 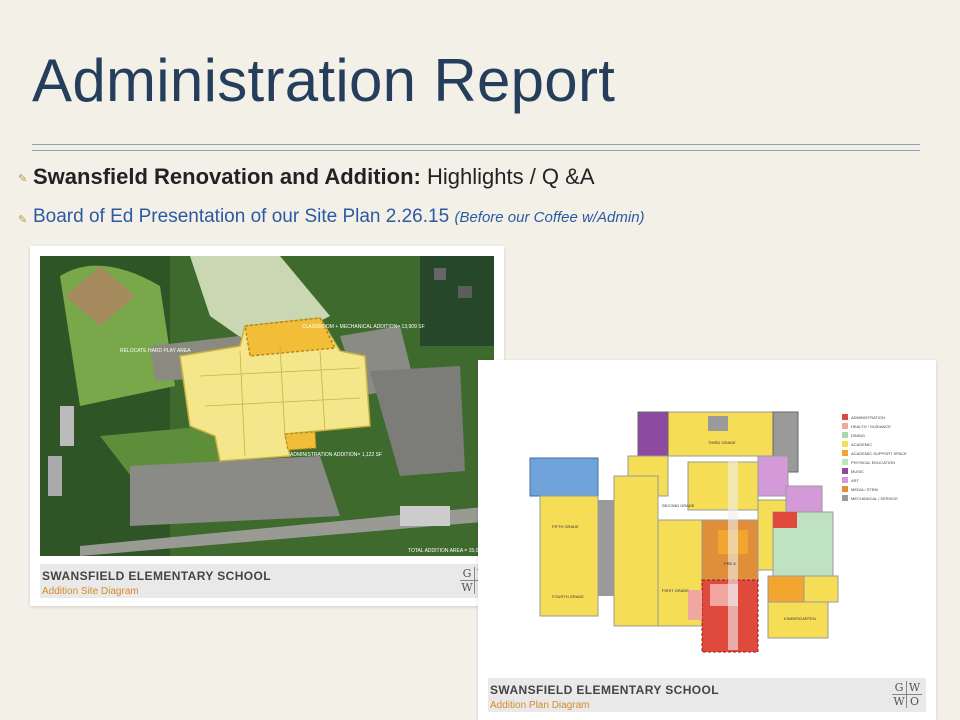 What do you see at coordinates (871, 426) in the screenshot?
I see `legend-label: HEALTH / GUIDANCE` at bounding box center [871, 426].